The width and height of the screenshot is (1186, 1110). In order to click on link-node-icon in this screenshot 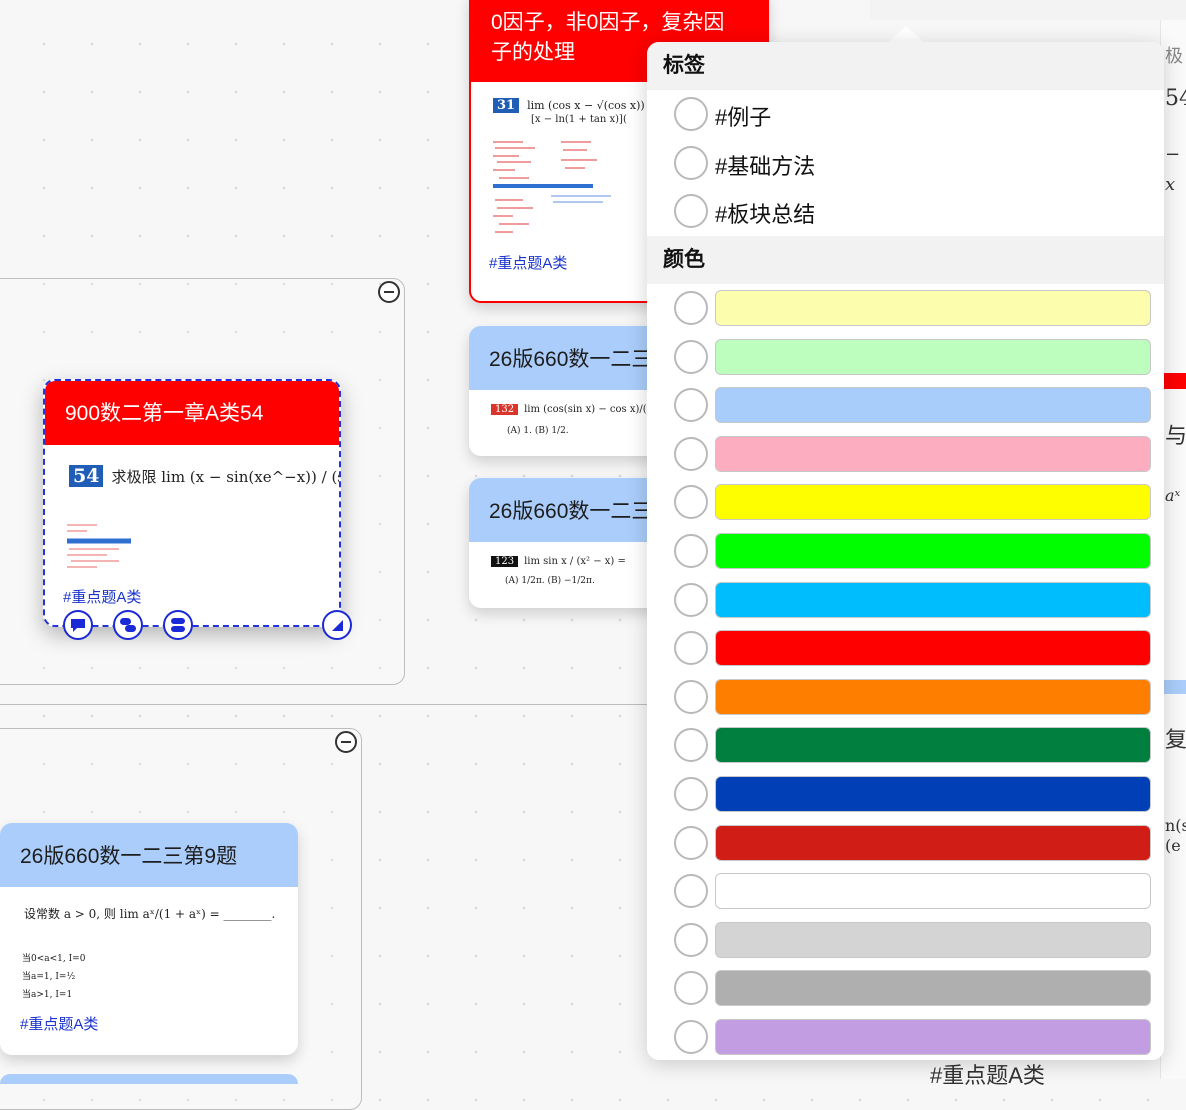, I will do `click(128, 625)`.